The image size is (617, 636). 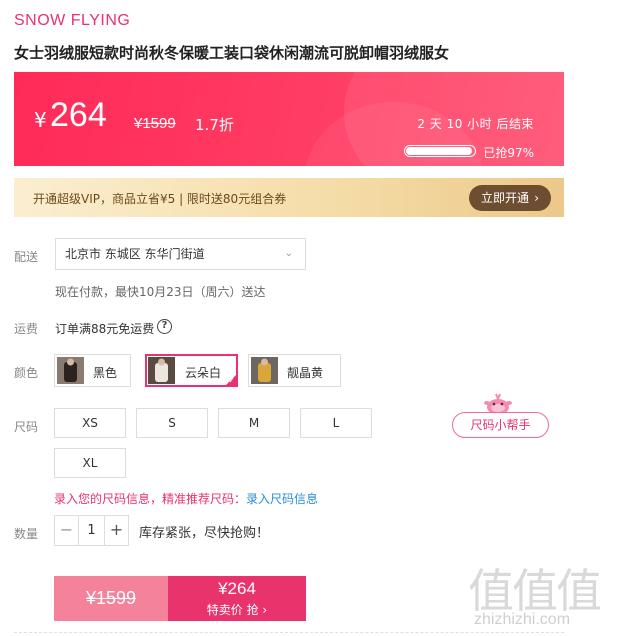 I want to click on size-option-s: S, so click(x=172, y=423).